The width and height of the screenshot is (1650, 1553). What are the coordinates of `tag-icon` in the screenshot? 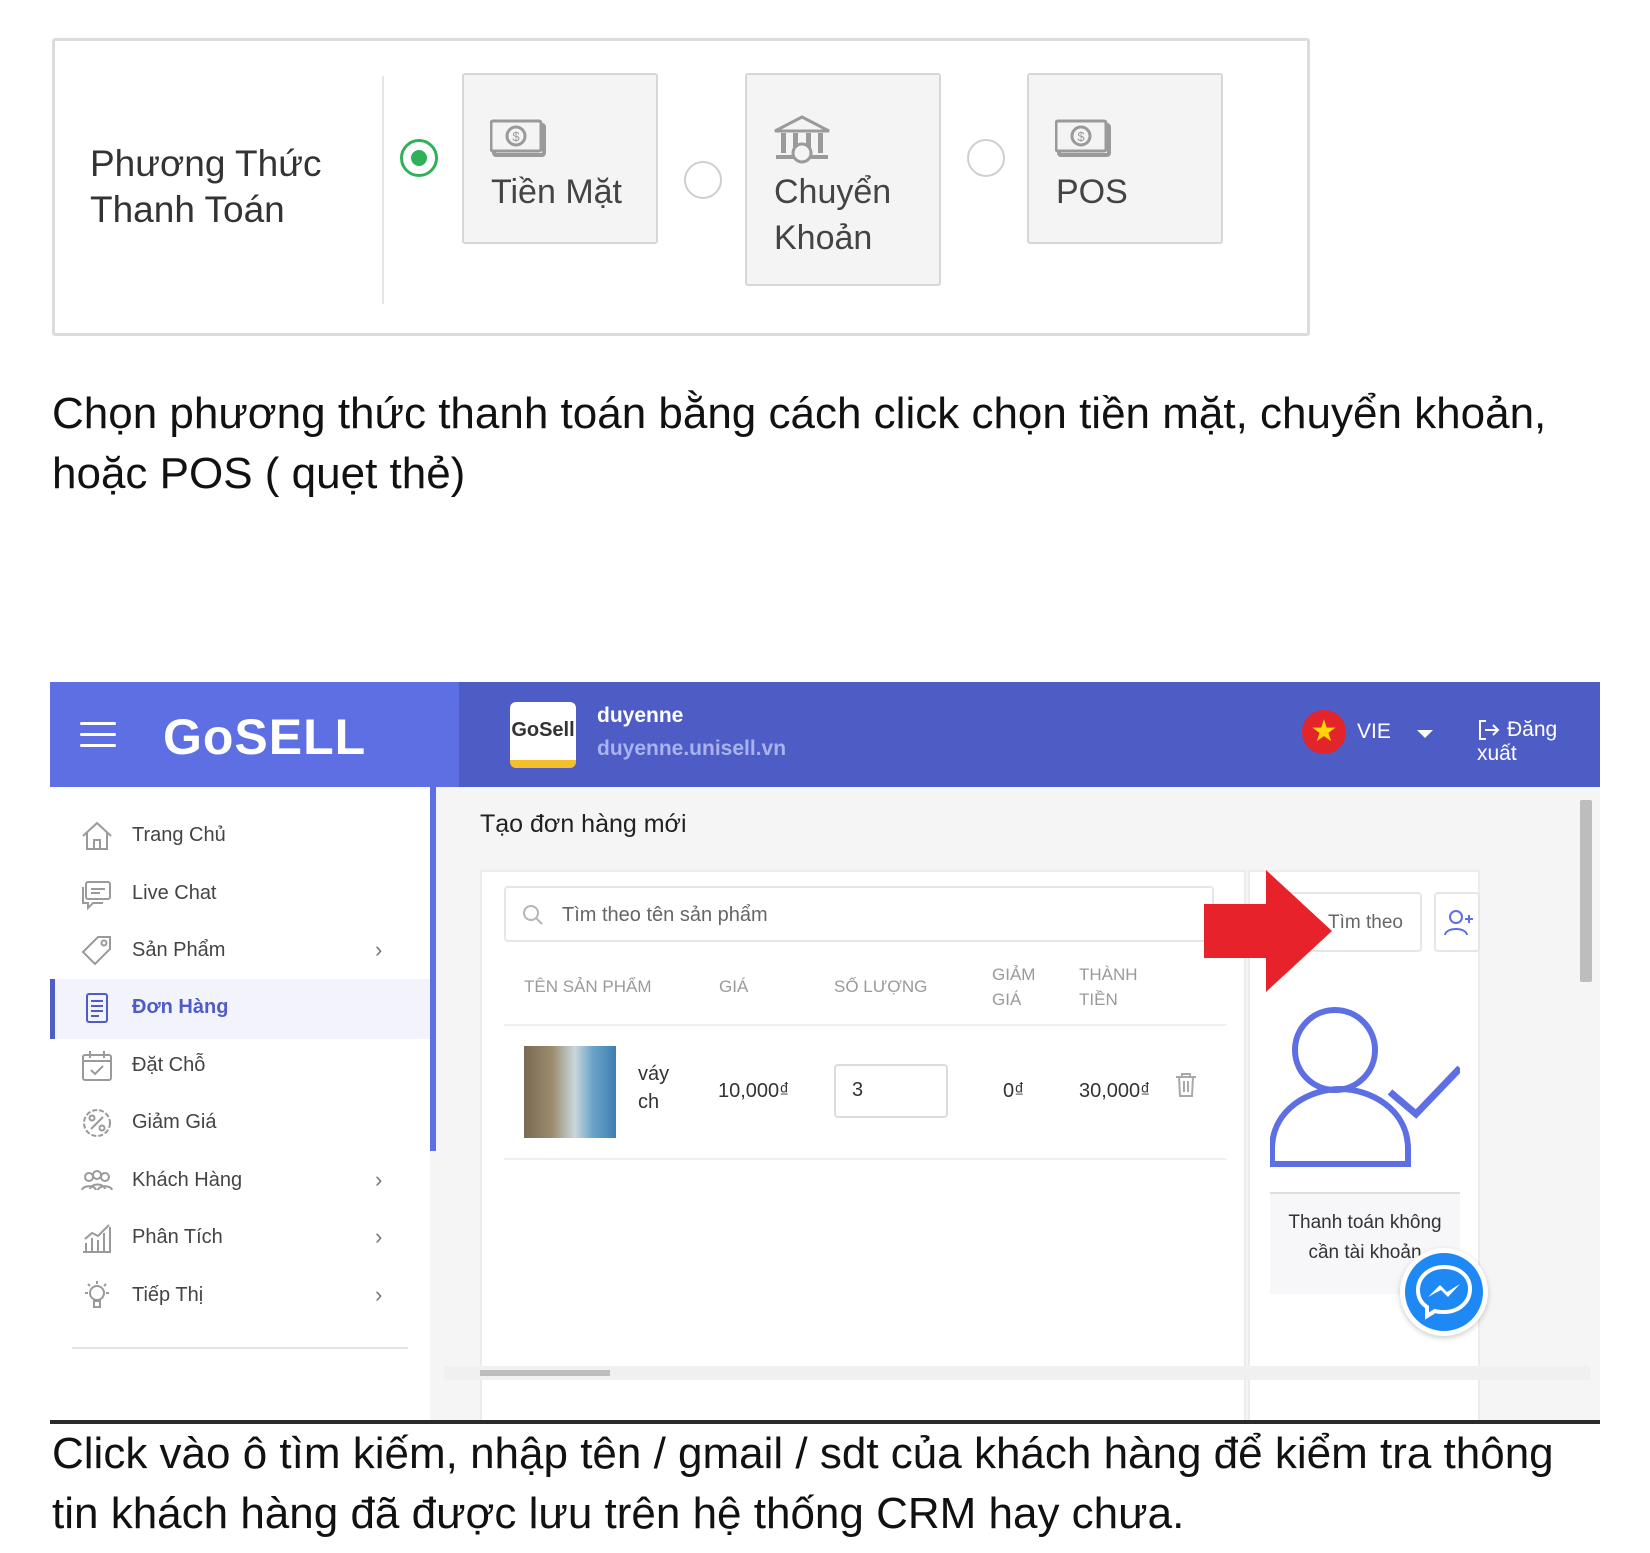 It's located at (96, 951).